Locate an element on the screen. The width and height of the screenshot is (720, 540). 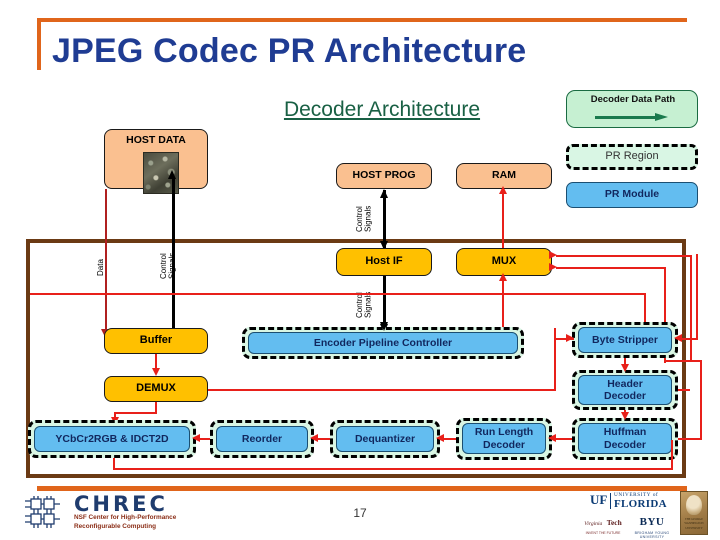
gwu-line3: UNIVERSITY is located at coordinates (694, 527).